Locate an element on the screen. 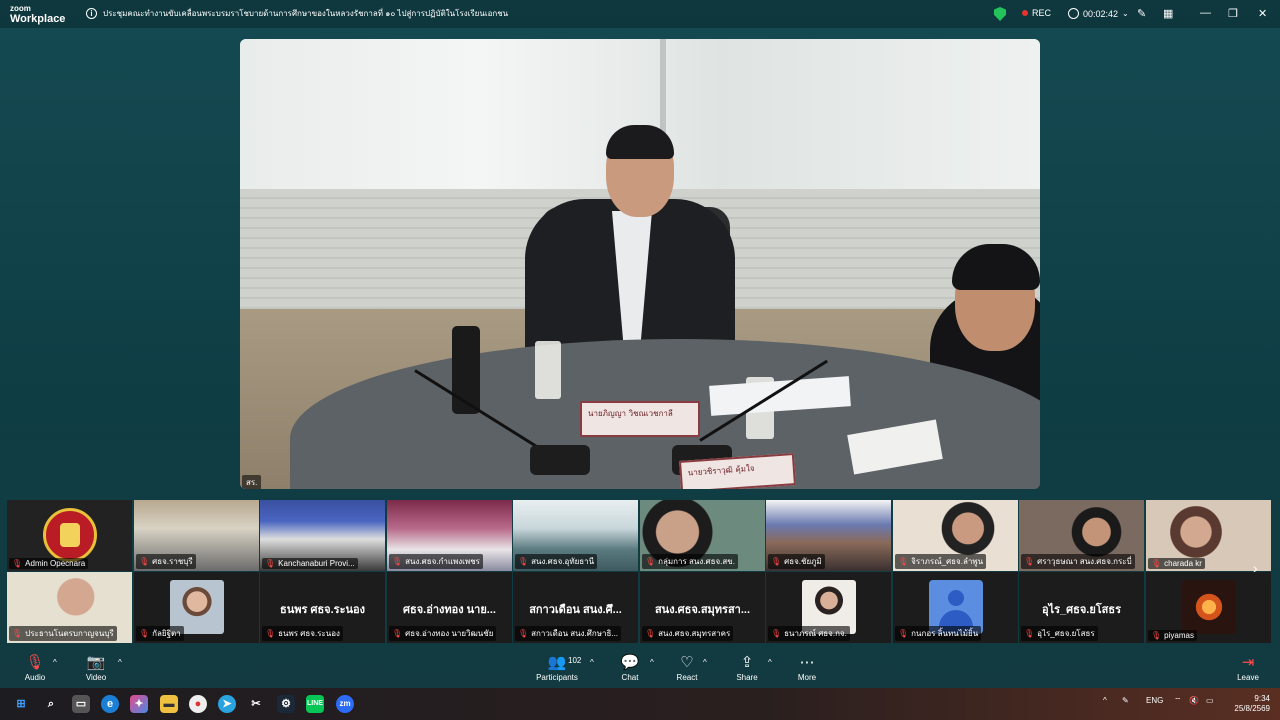 This screenshot has width=1280, height=720. next-page-icon: › is located at coordinates (1255, 568).